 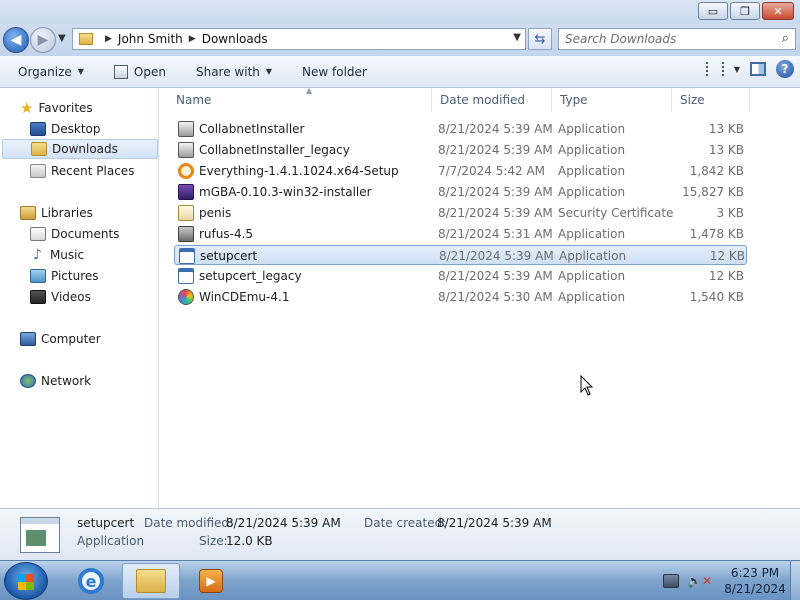 I want to click on nav-desktop: Desktop, so click(x=65, y=129).